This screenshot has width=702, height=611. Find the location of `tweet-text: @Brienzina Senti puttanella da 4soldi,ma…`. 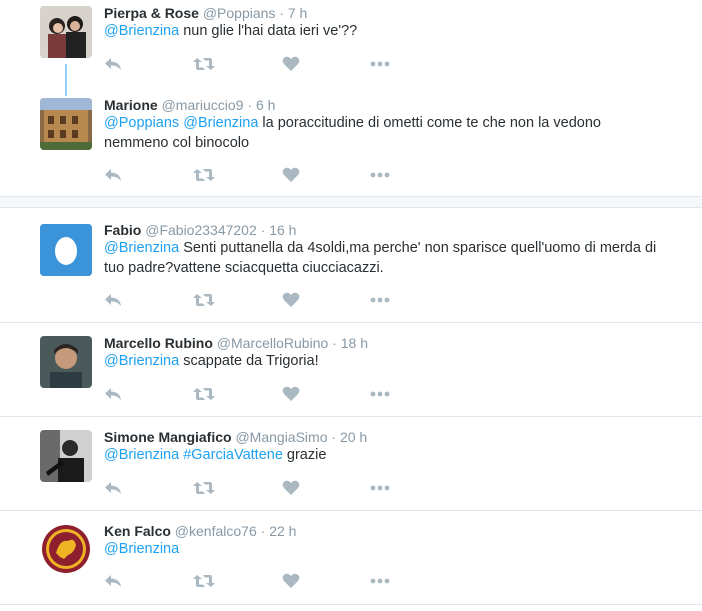

tweet-text: @Brienzina Senti puttanella da 4soldi,ma… is located at coordinates (384, 258).